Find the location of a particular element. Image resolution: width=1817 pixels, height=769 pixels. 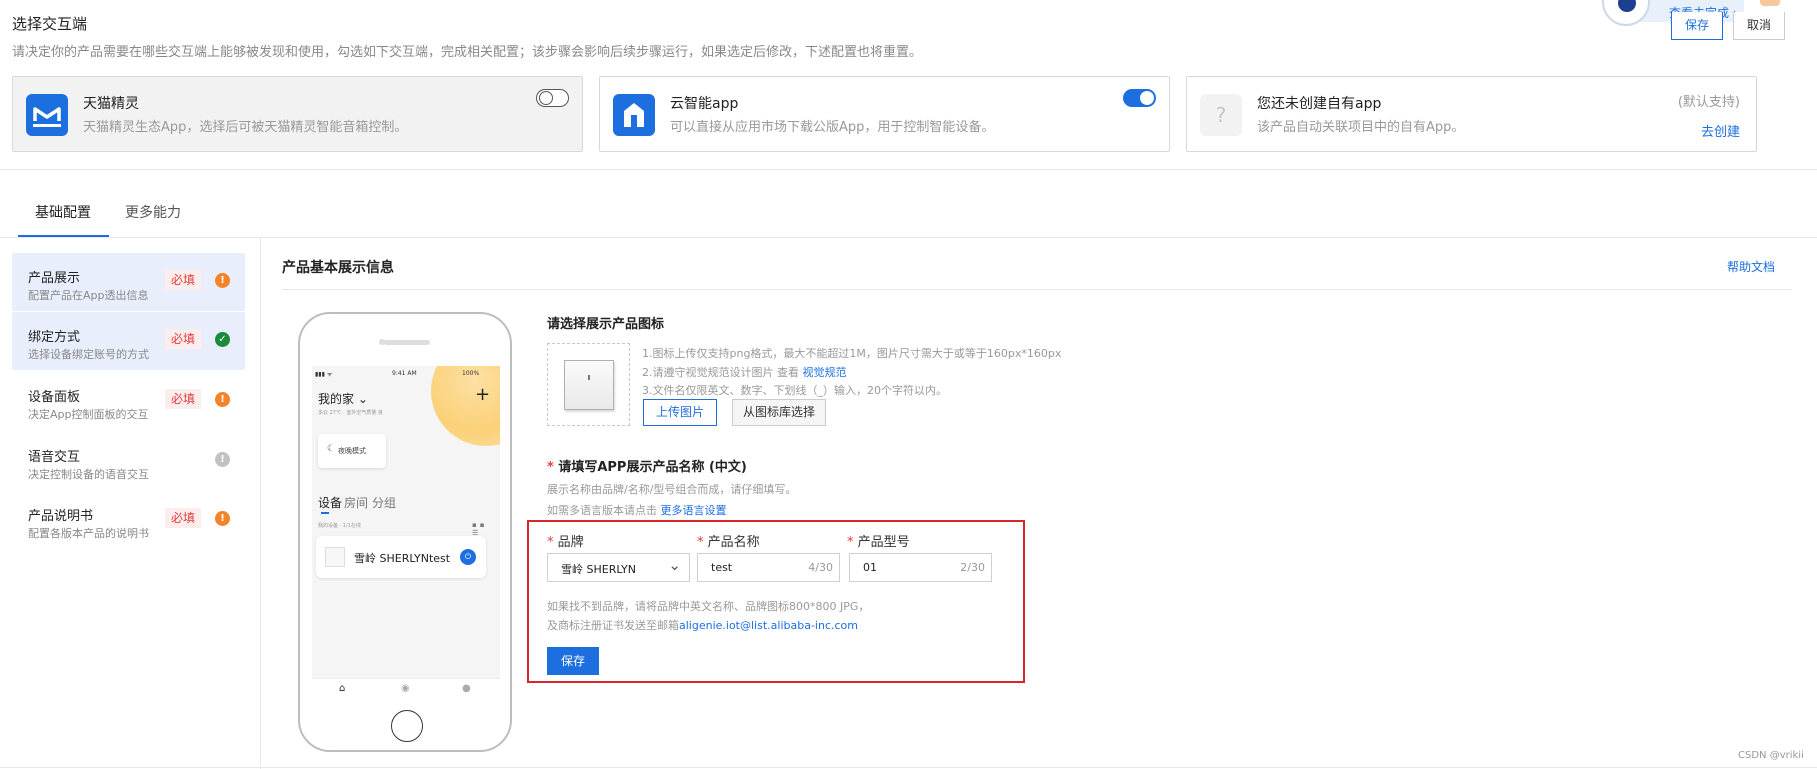

menu-desc: 决定App控制面板的交互 is located at coordinates (88, 414).